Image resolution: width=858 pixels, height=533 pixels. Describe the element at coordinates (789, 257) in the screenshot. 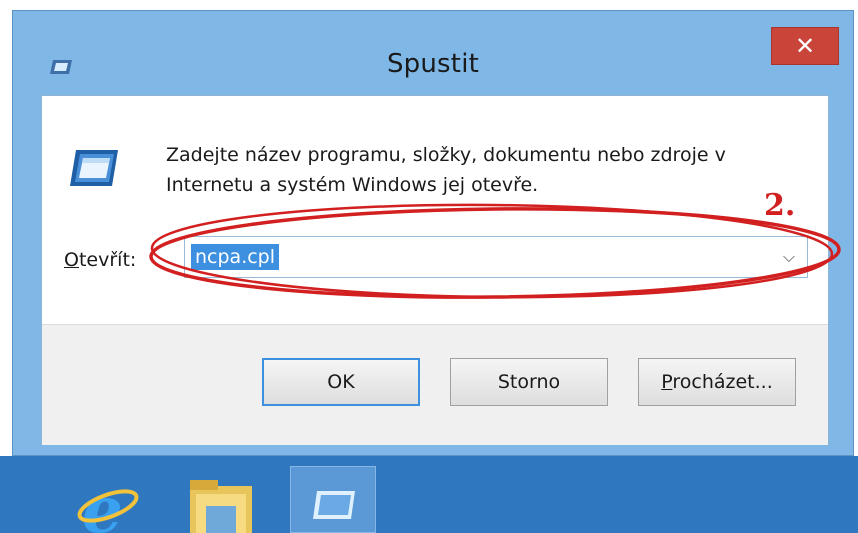

I see `chevron-down-icon: ⌵` at that location.